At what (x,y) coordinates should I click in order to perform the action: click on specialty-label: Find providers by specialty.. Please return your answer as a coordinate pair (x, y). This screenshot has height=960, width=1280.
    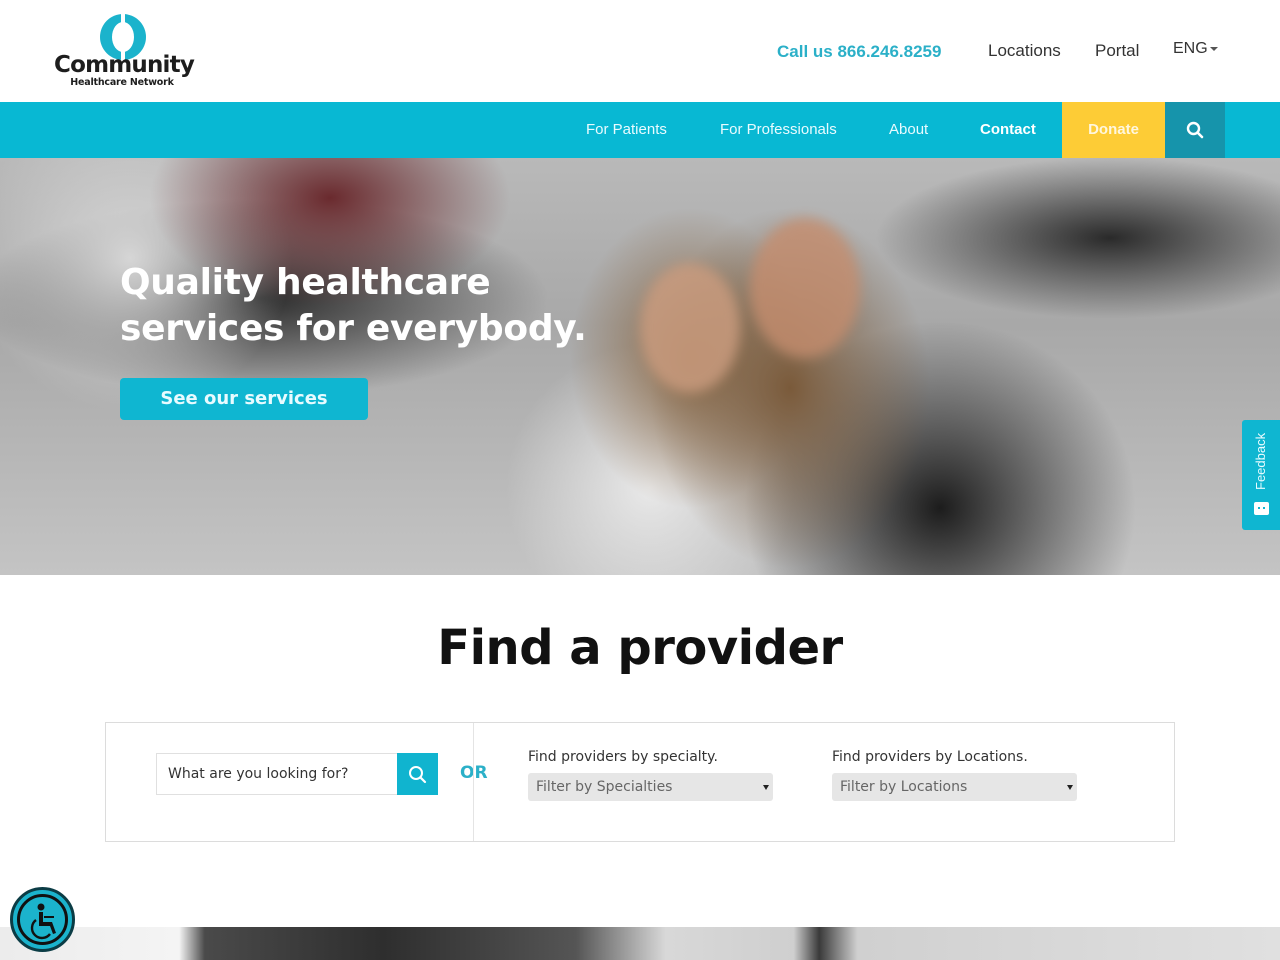
    Looking at the image, I should click on (623, 757).